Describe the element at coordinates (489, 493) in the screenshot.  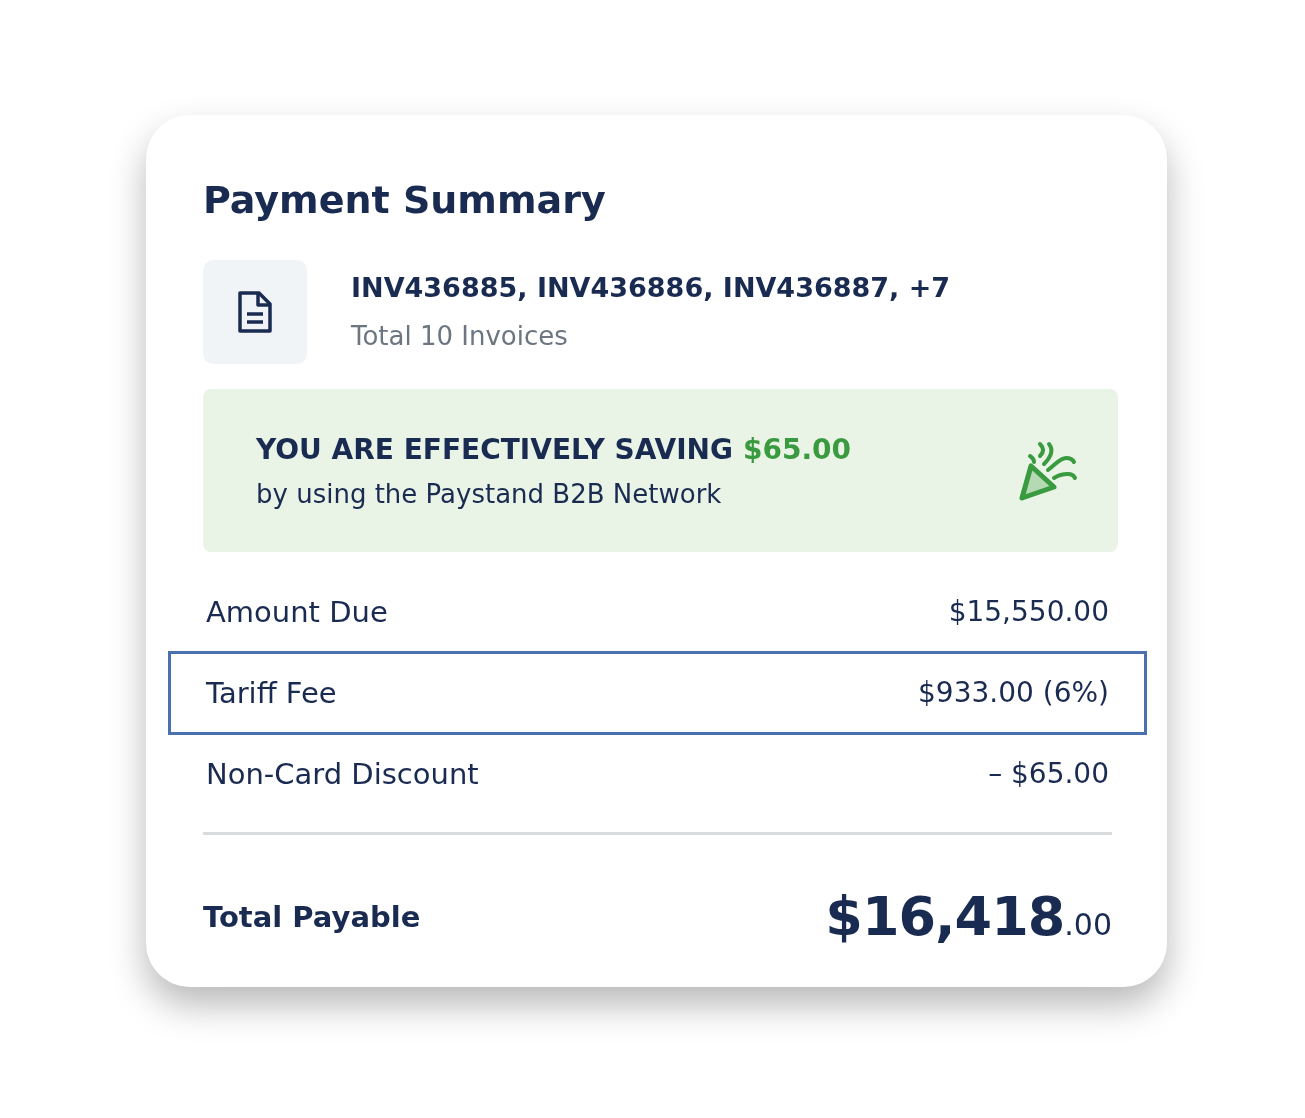
I see `savings-subtext: by using the Paystand B2B Network` at that location.